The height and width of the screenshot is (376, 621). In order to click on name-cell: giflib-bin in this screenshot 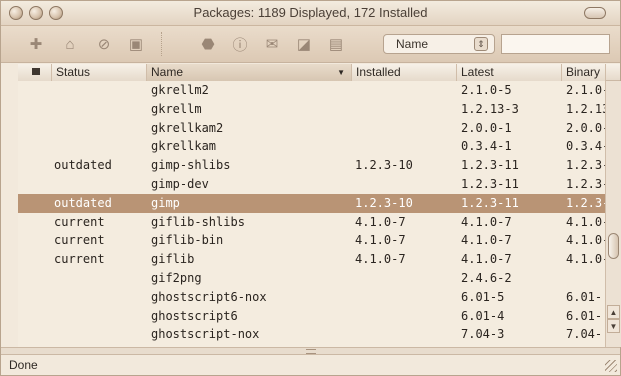, I will do `click(187, 240)`.